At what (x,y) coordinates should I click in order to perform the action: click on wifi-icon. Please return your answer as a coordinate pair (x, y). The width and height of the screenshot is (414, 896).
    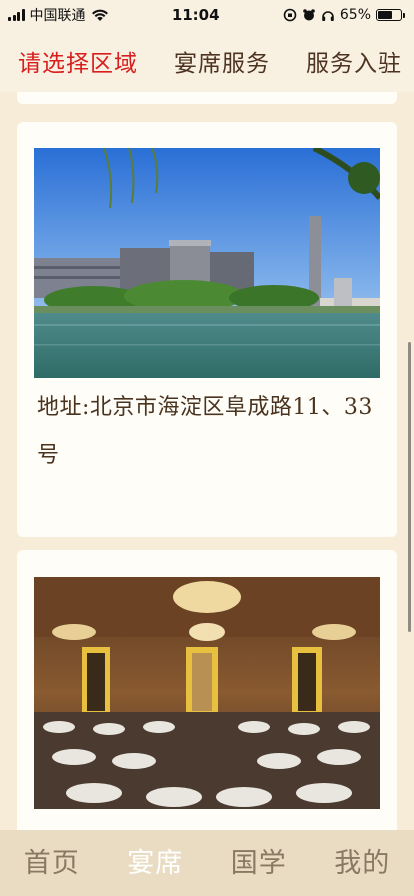
    Looking at the image, I should click on (99, 15).